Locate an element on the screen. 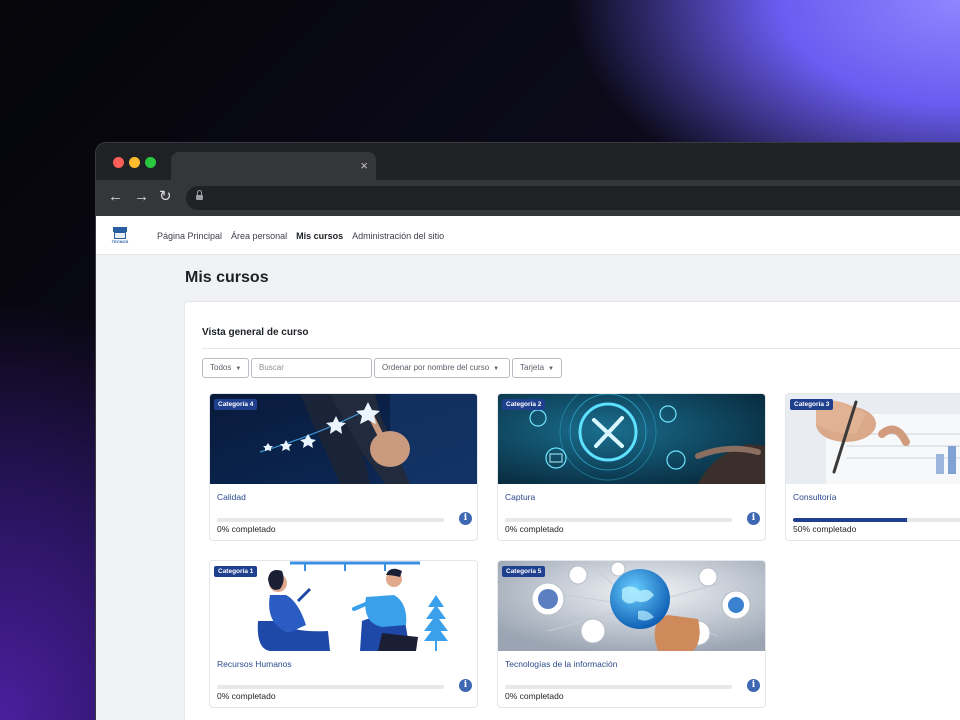 The image size is (960, 720). course-image: Categoría 2 is located at coordinates (631, 439).